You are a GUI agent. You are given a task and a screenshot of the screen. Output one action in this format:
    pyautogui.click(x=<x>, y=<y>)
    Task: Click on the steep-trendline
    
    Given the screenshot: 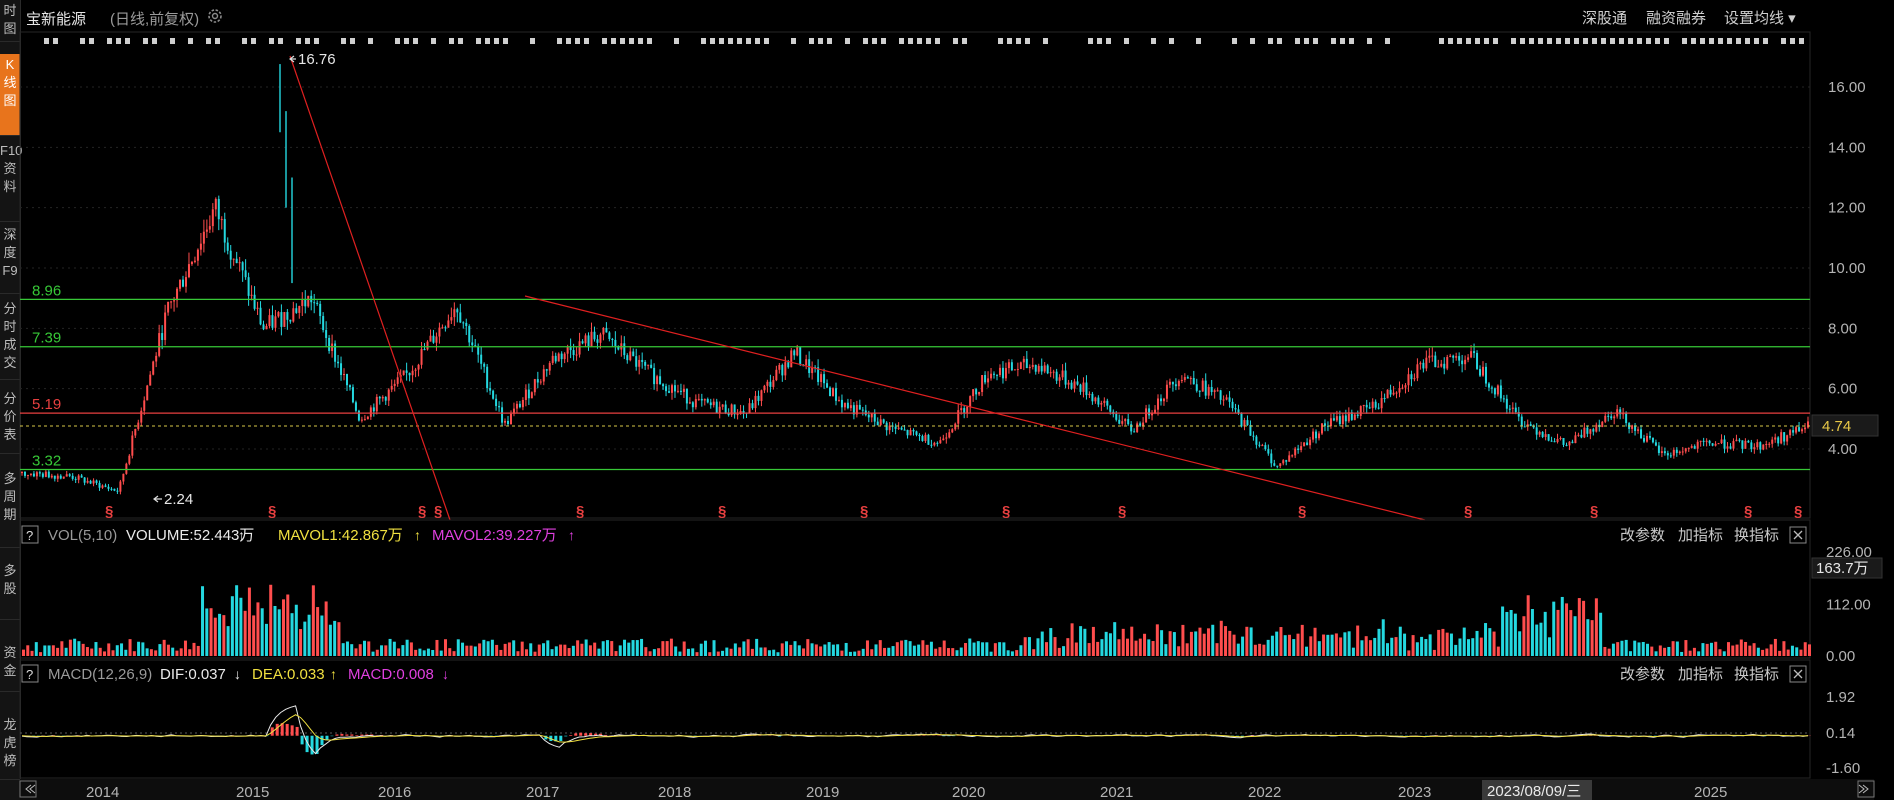 What is the action you would take?
    pyautogui.click(x=370, y=288)
    